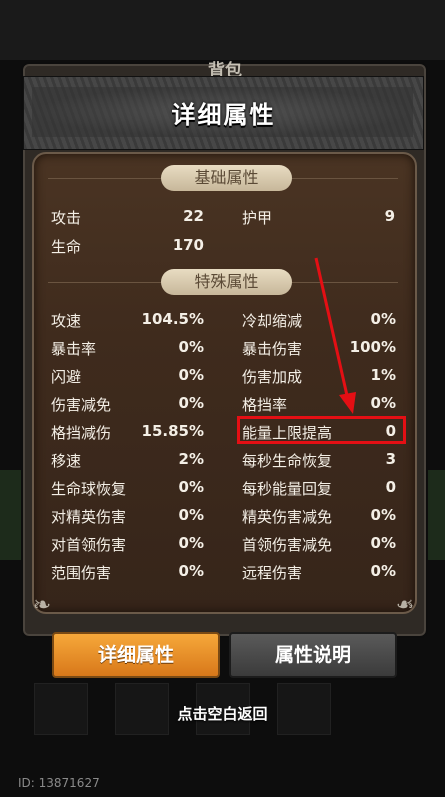 The image size is (445, 797). I want to click on tab-detail-attributes: 详细属性, so click(136, 655).